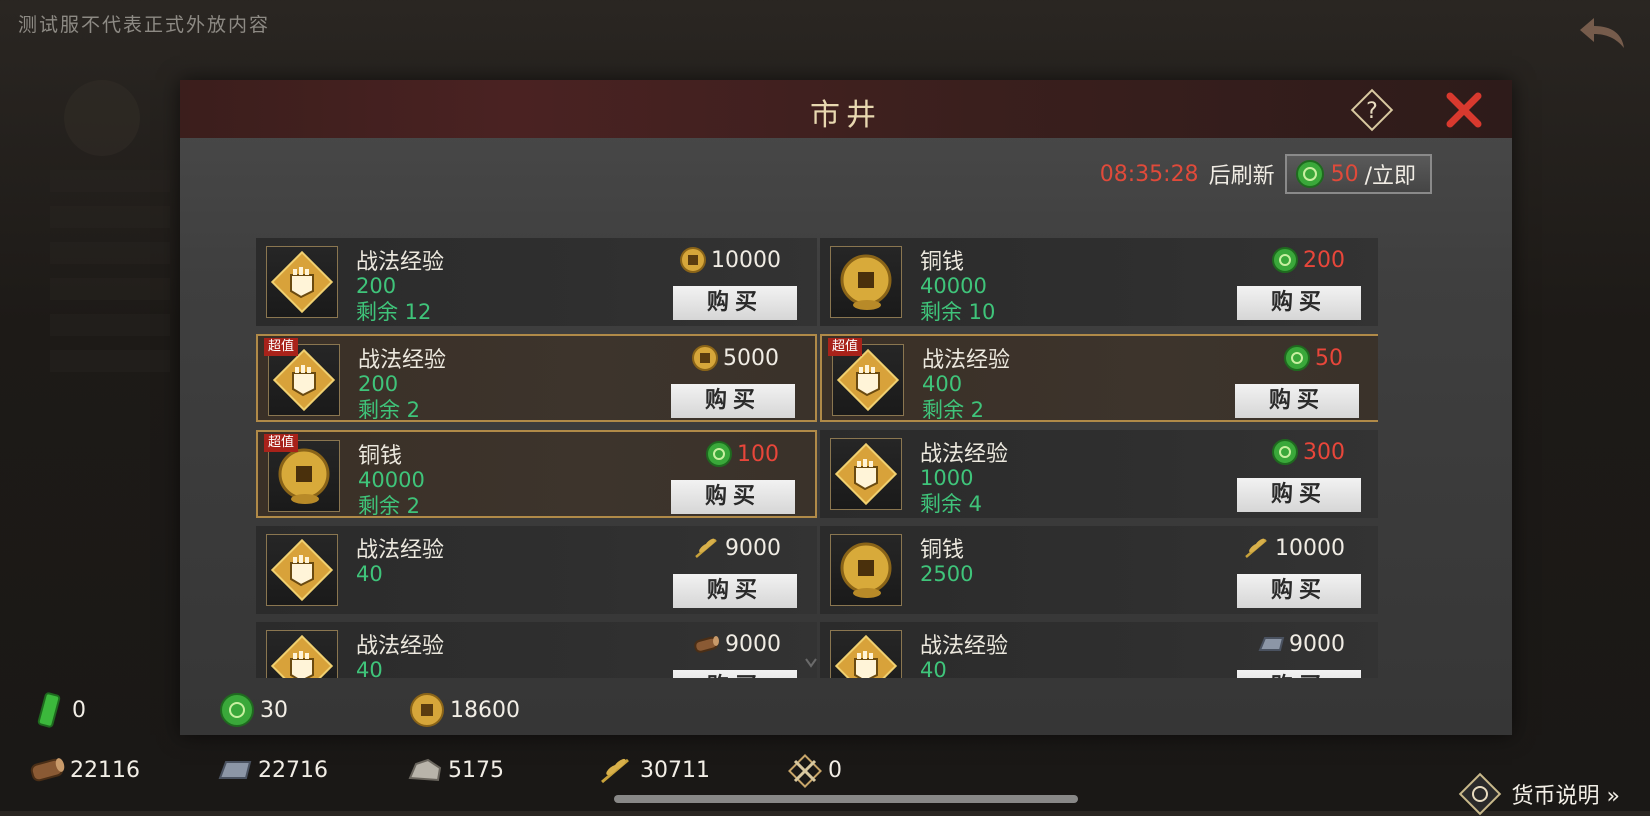  I want to click on resource-jade: 30, so click(253, 710).